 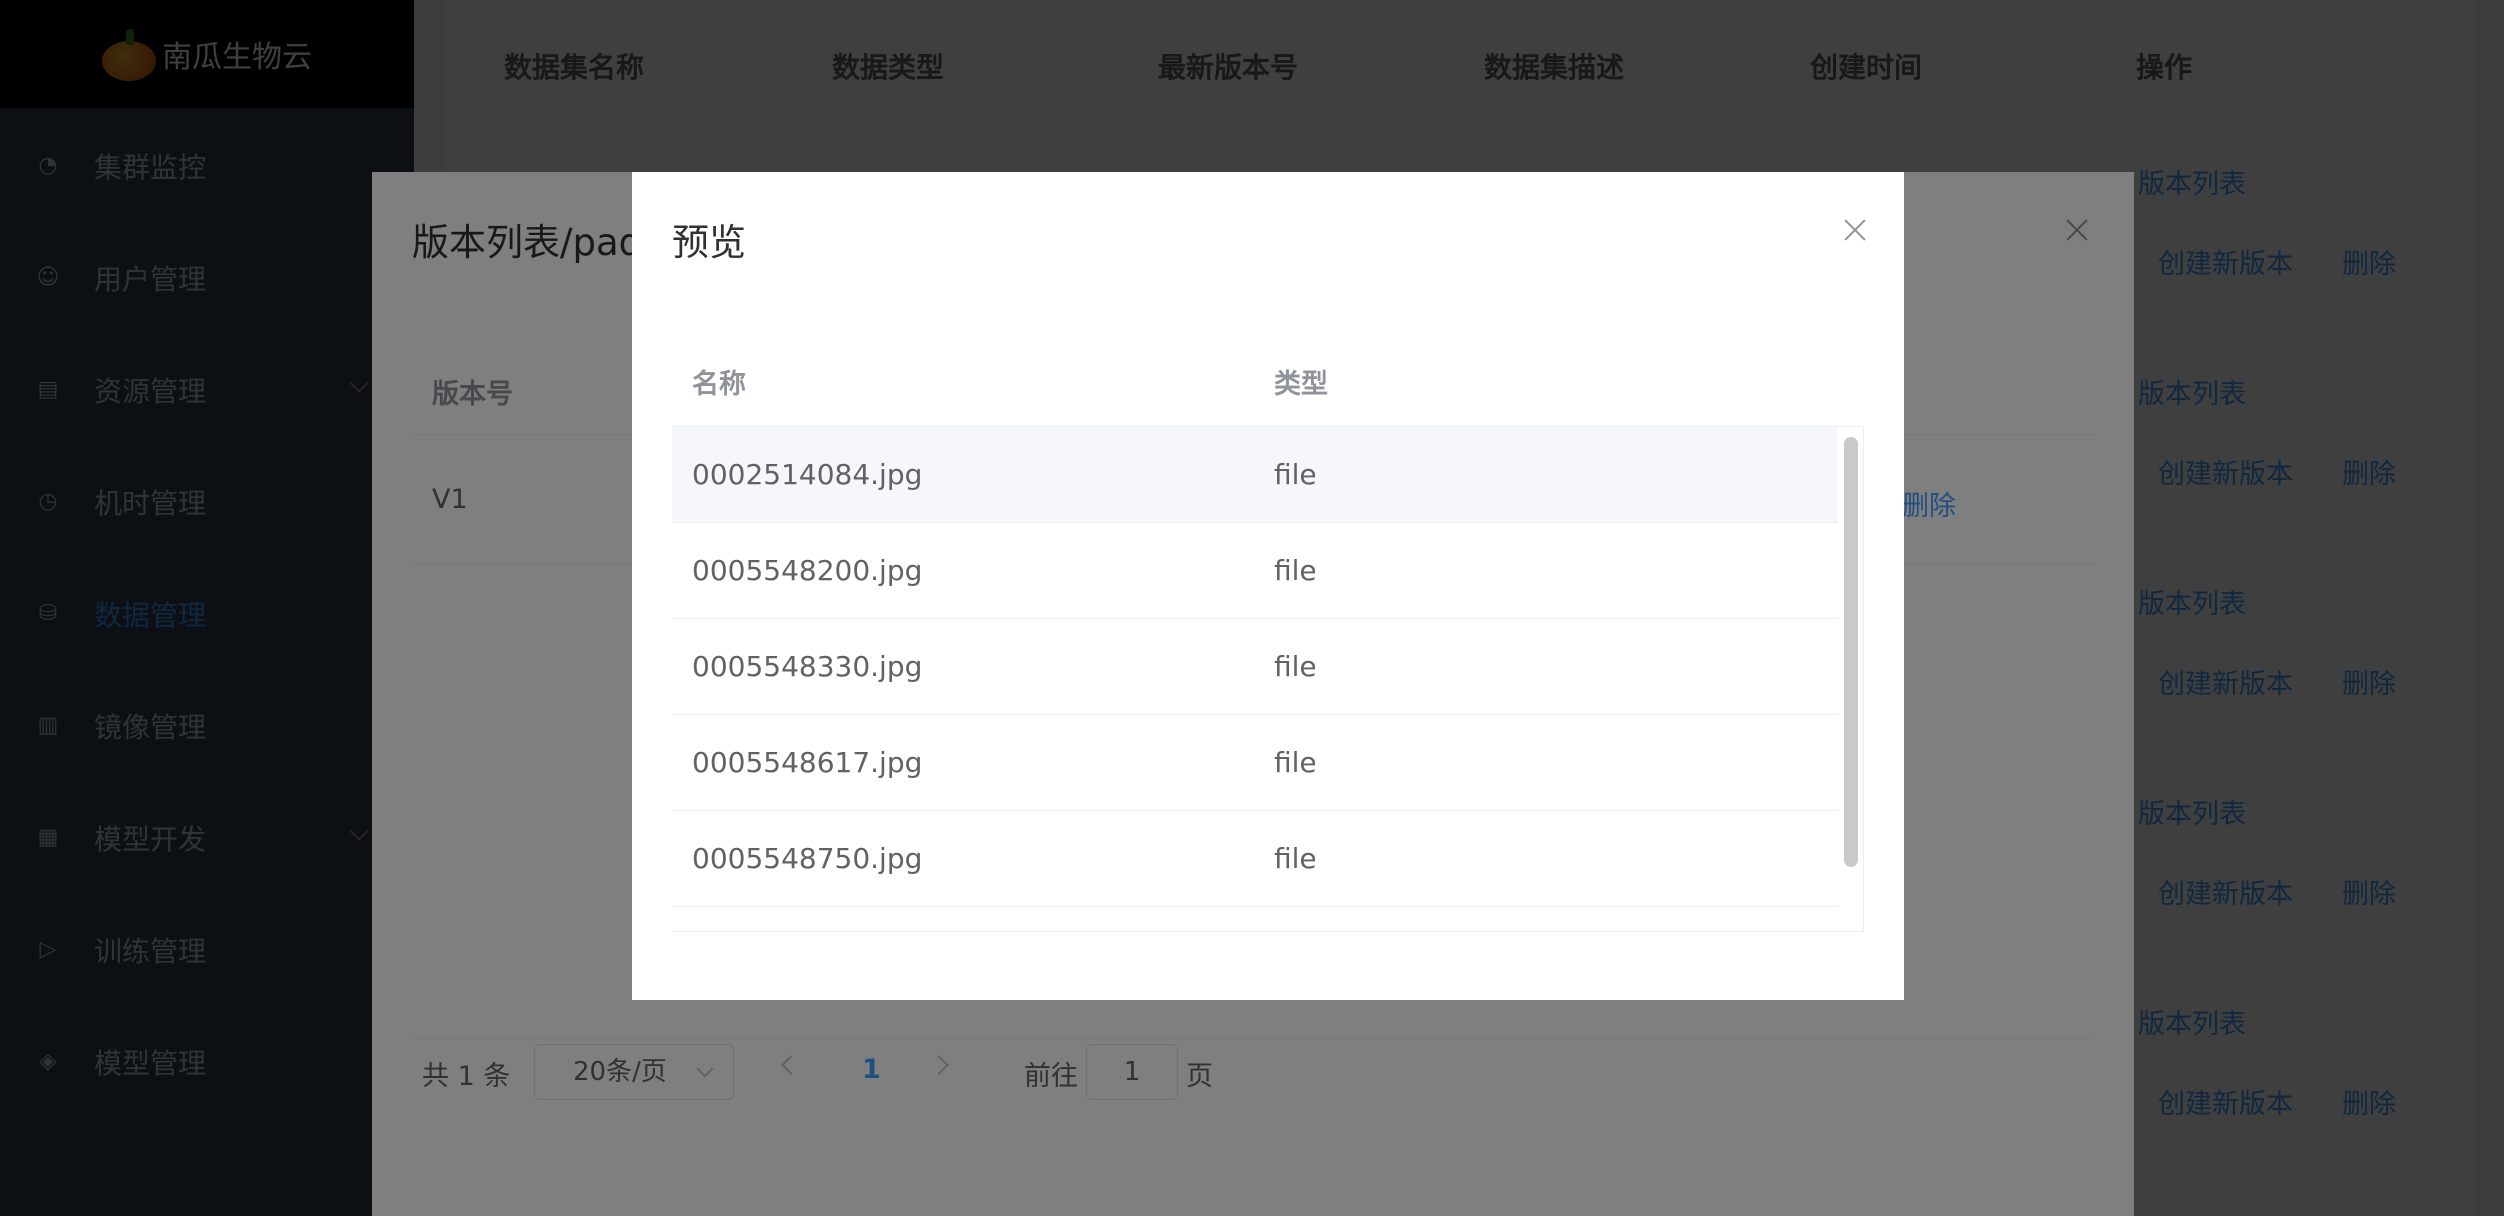 I want to click on table-row: 0005548750.jpg file, so click(x=1255, y=859).